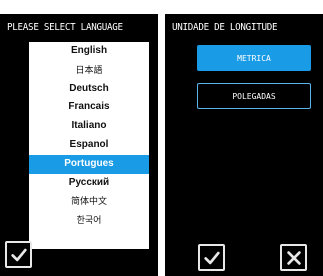 Image resolution: width=323 pixels, height=276 pixels. What do you see at coordinates (254, 58) in the screenshot?
I see `option-metrica-button: METRICA` at bounding box center [254, 58].